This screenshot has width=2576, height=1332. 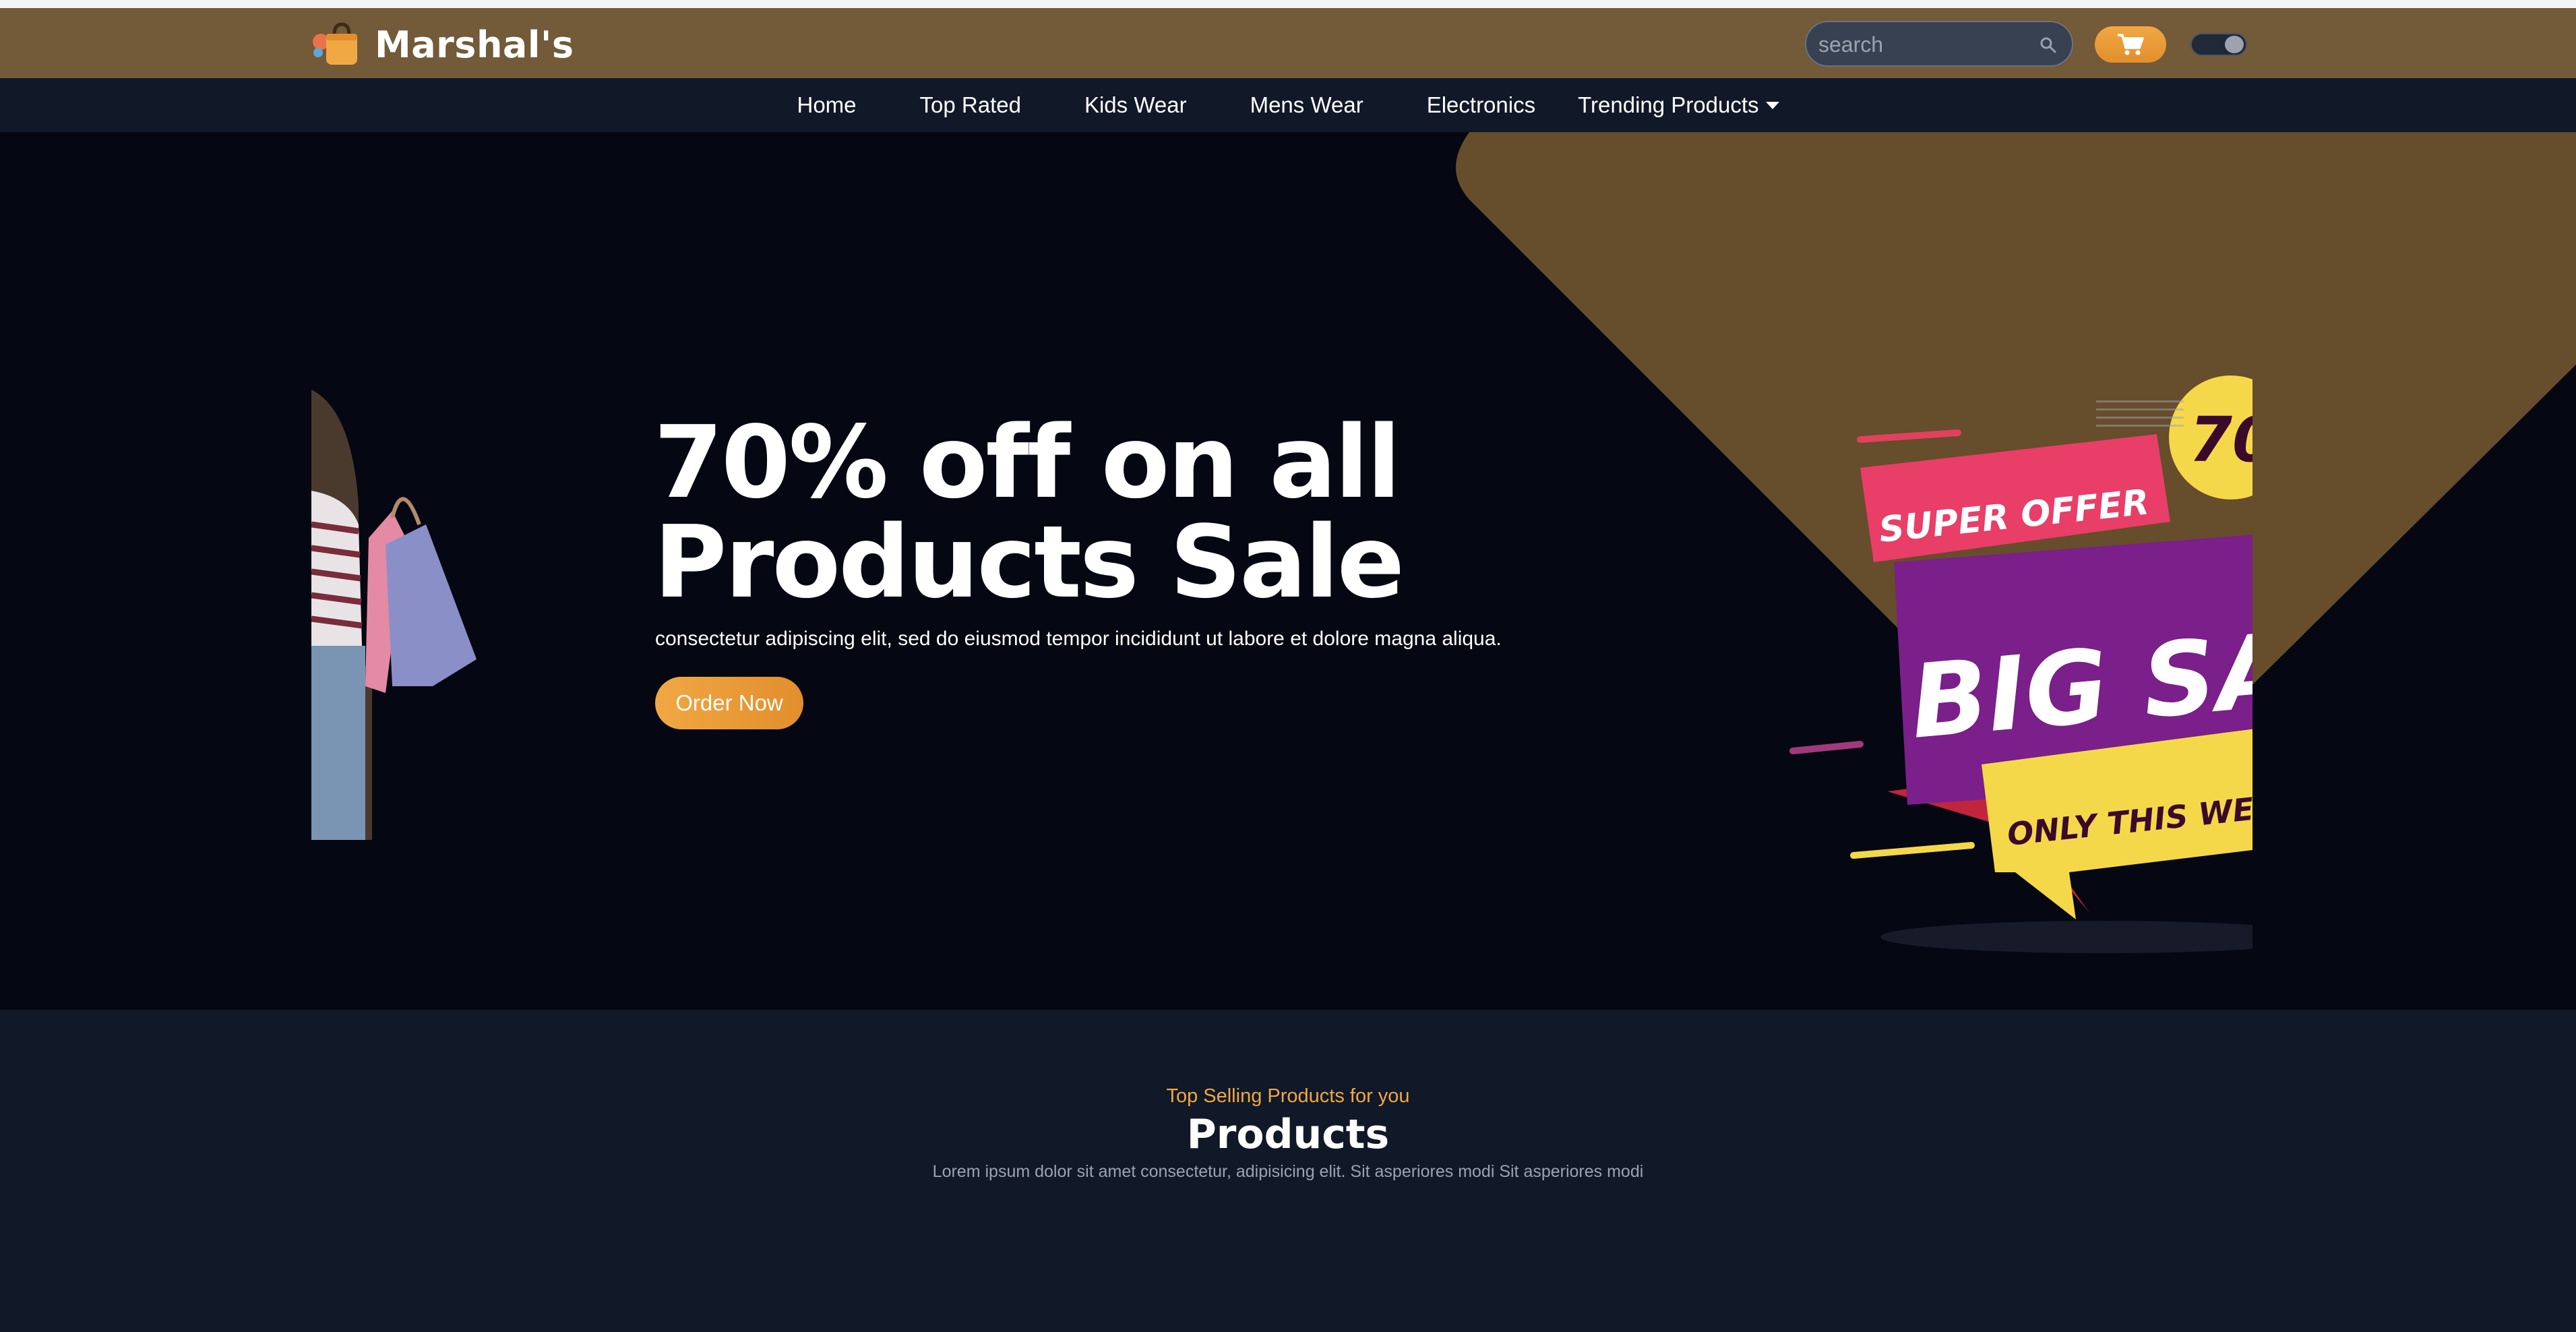 What do you see at coordinates (1288, 1134) in the screenshot?
I see `products-title: Products` at bounding box center [1288, 1134].